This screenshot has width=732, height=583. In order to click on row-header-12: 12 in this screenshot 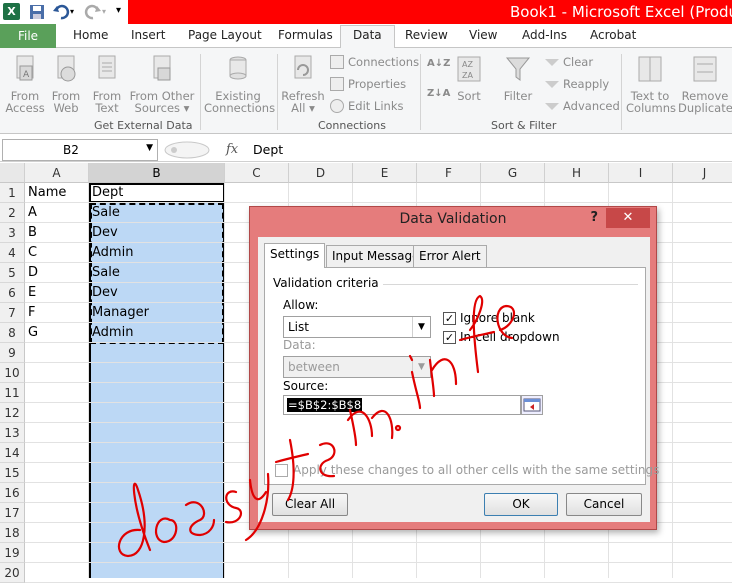, I will do `click(12, 413)`.